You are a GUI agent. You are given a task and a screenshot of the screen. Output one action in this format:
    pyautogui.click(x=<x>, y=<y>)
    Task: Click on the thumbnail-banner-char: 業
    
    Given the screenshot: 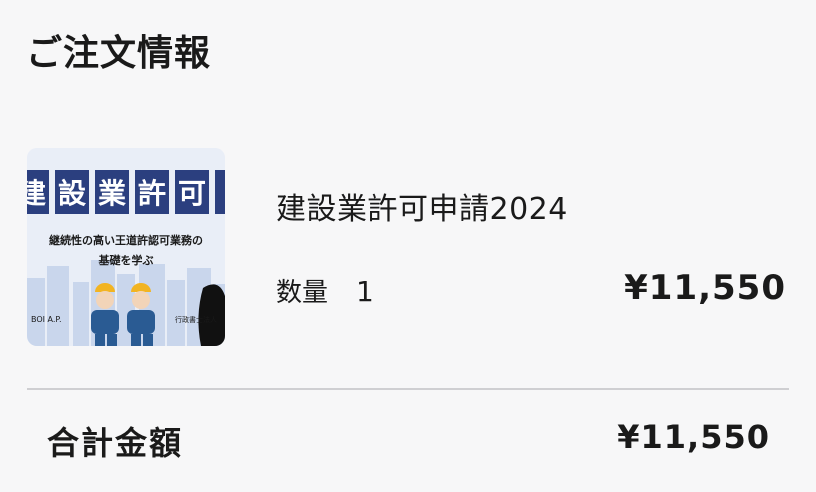 What is the action you would take?
    pyautogui.click(x=112, y=193)
    